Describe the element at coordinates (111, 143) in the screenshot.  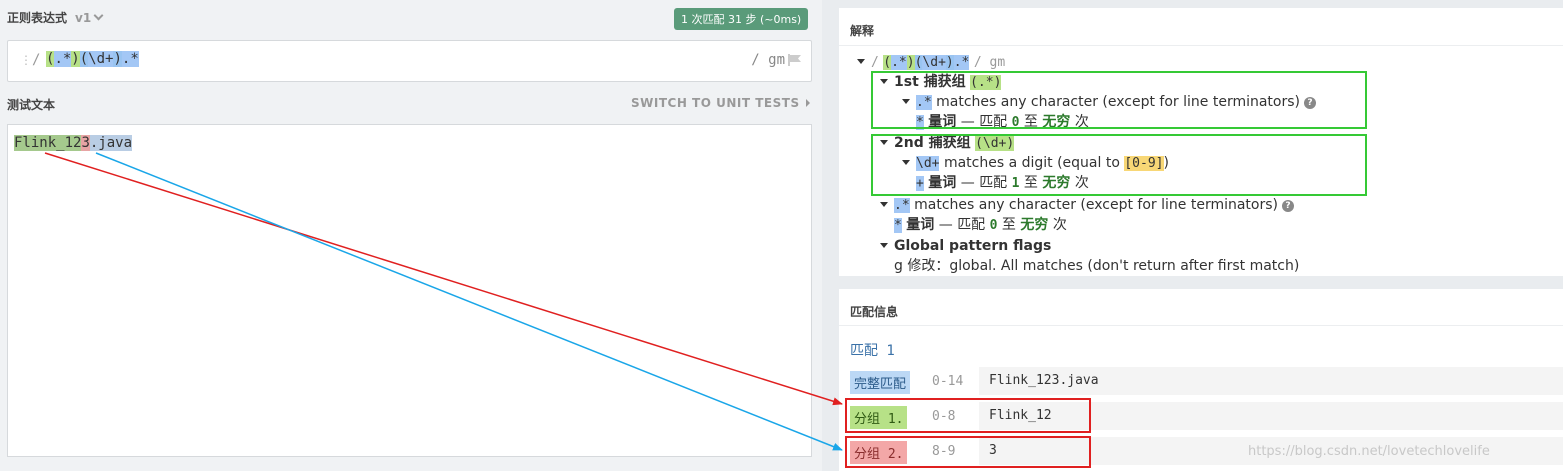
I see `match-rest-highlight: .java` at that location.